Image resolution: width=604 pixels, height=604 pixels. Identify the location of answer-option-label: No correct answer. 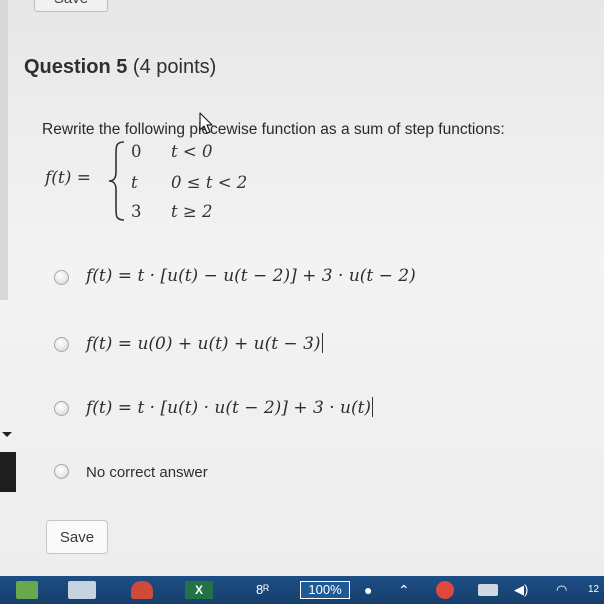
(147, 472).